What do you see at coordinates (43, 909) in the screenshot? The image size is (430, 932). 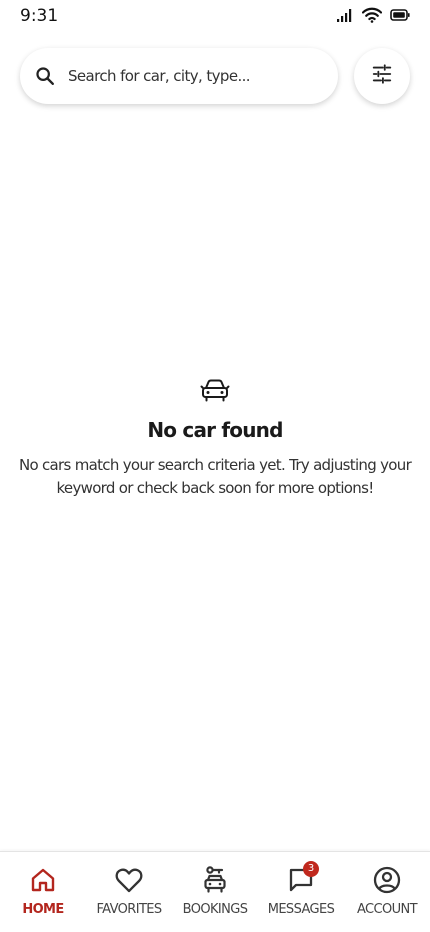 I see `nav-label-home: HOME` at bounding box center [43, 909].